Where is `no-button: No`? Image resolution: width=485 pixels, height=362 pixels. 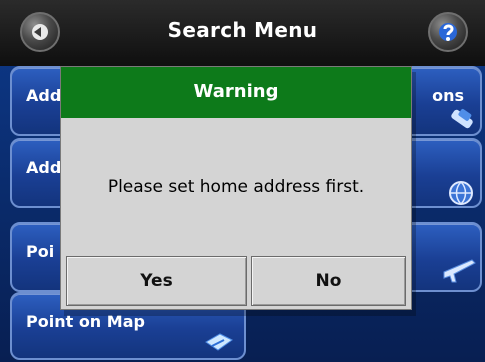 no-button: No is located at coordinates (328, 281).